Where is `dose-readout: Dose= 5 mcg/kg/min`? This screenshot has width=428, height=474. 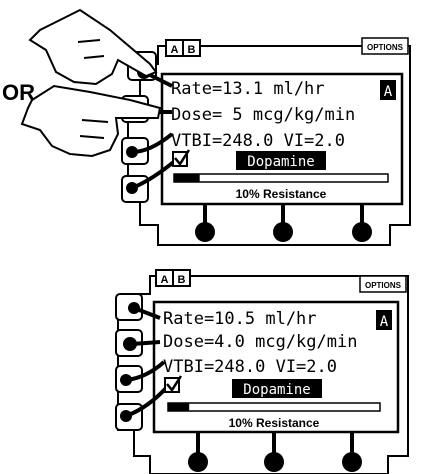 dose-readout: Dose= 5 mcg/kg/min is located at coordinates (263, 115).